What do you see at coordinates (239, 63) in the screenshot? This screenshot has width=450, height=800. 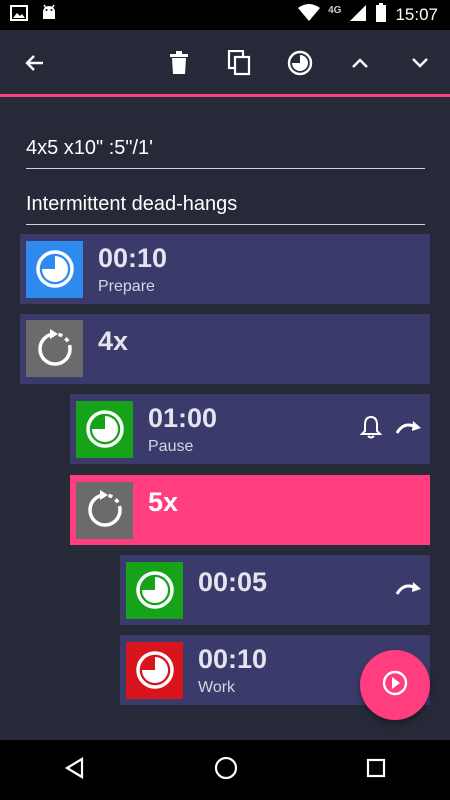 I see `copy-icon` at bounding box center [239, 63].